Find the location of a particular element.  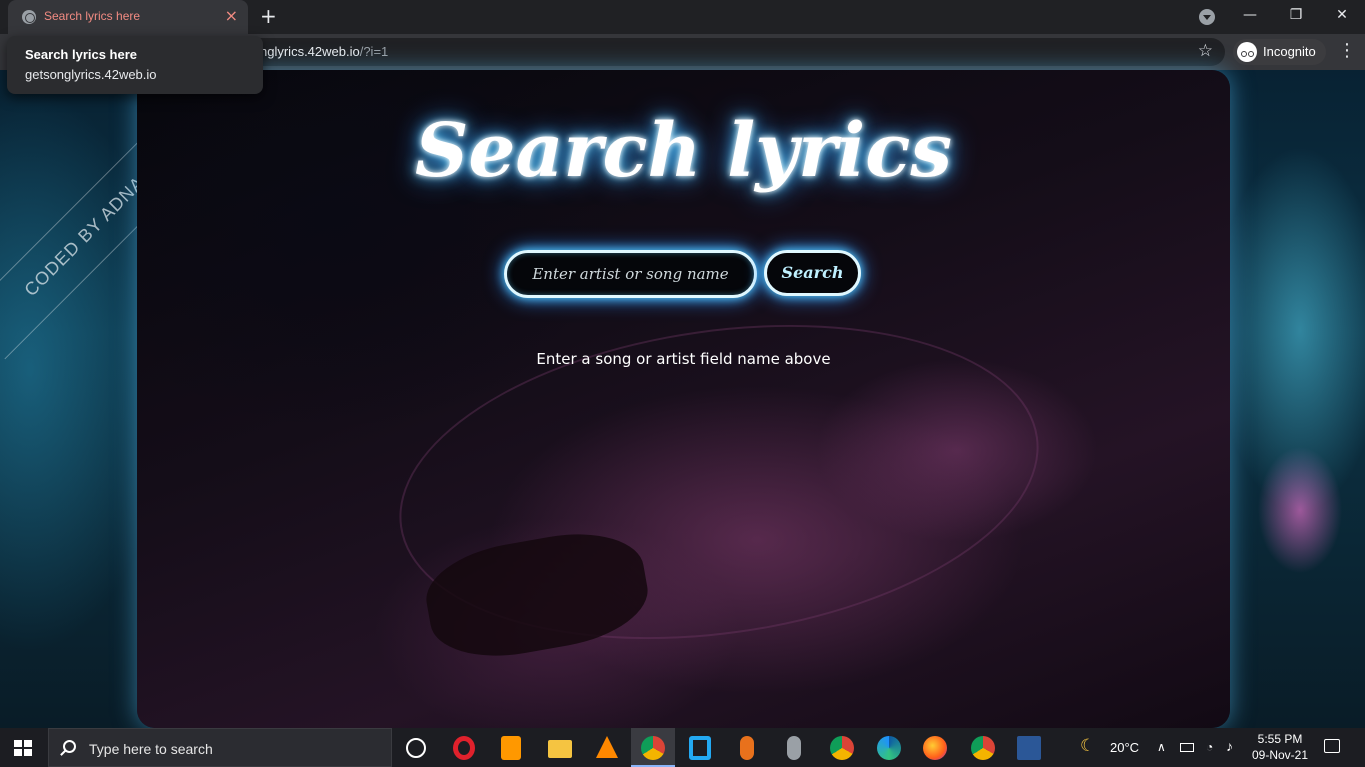

weather-icon: ☾ is located at coordinates (1087, 746).